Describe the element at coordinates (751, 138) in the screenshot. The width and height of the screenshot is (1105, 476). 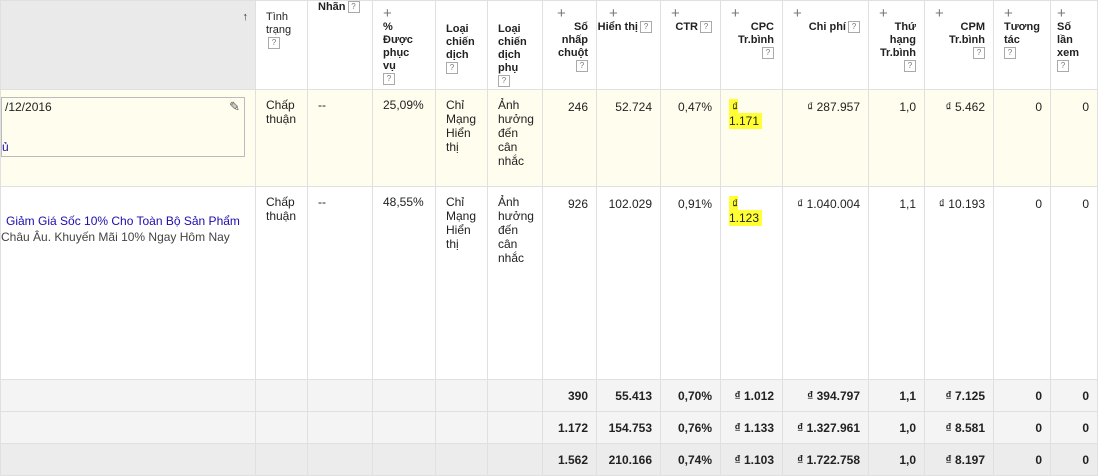
I see `avg-cpc-cell: ₫ 1.171` at that location.